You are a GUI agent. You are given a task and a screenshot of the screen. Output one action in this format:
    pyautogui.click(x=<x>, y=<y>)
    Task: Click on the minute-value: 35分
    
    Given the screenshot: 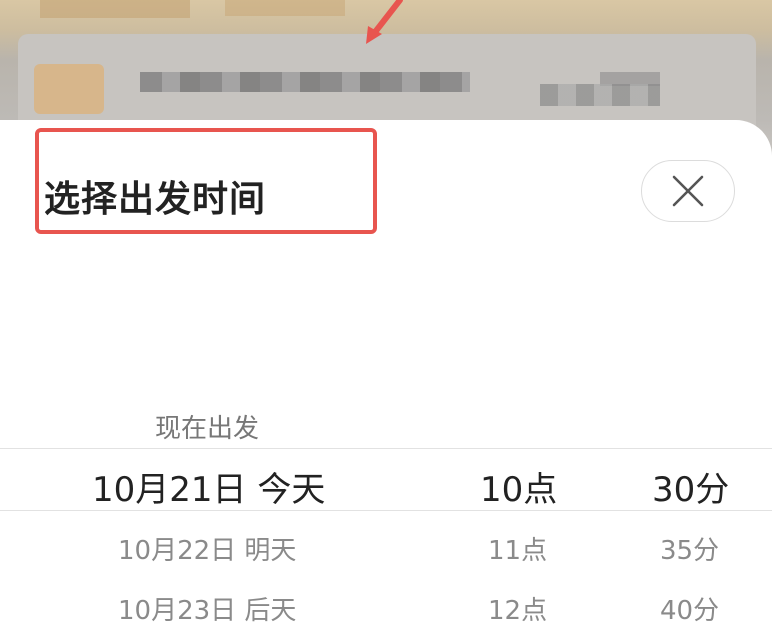 What is the action you would take?
    pyautogui.click(x=689, y=548)
    